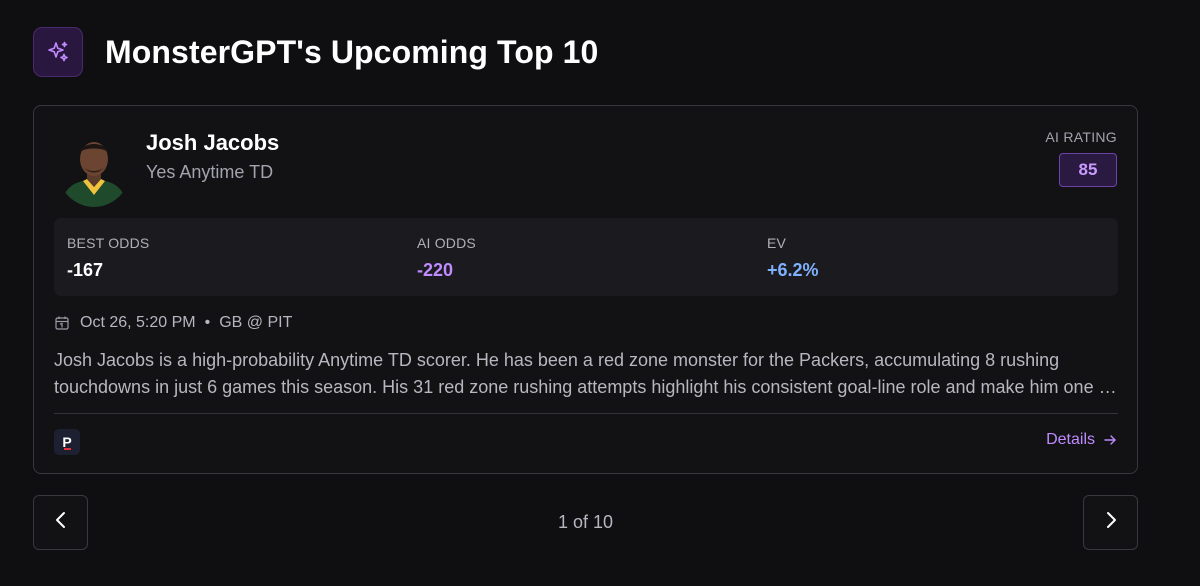  I want to click on player-name: Josh Jacobs, so click(213, 142).